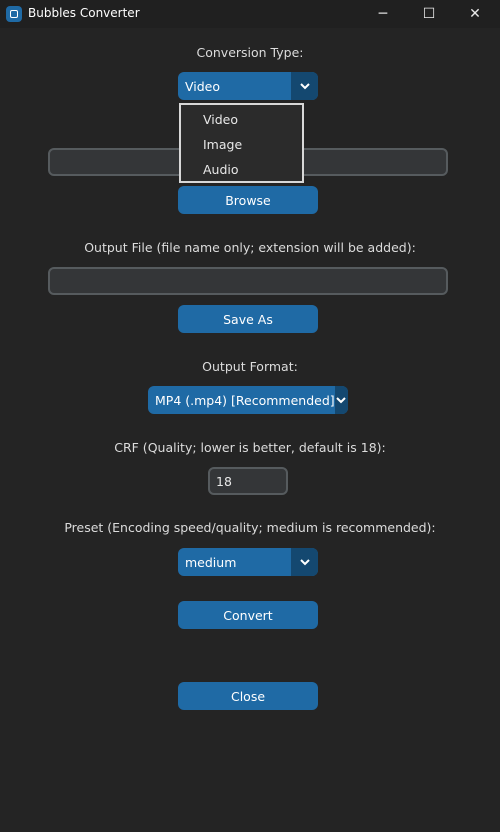  What do you see at coordinates (248, 281) in the screenshot?
I see `output-file-field` at bounding box center [248, 281].